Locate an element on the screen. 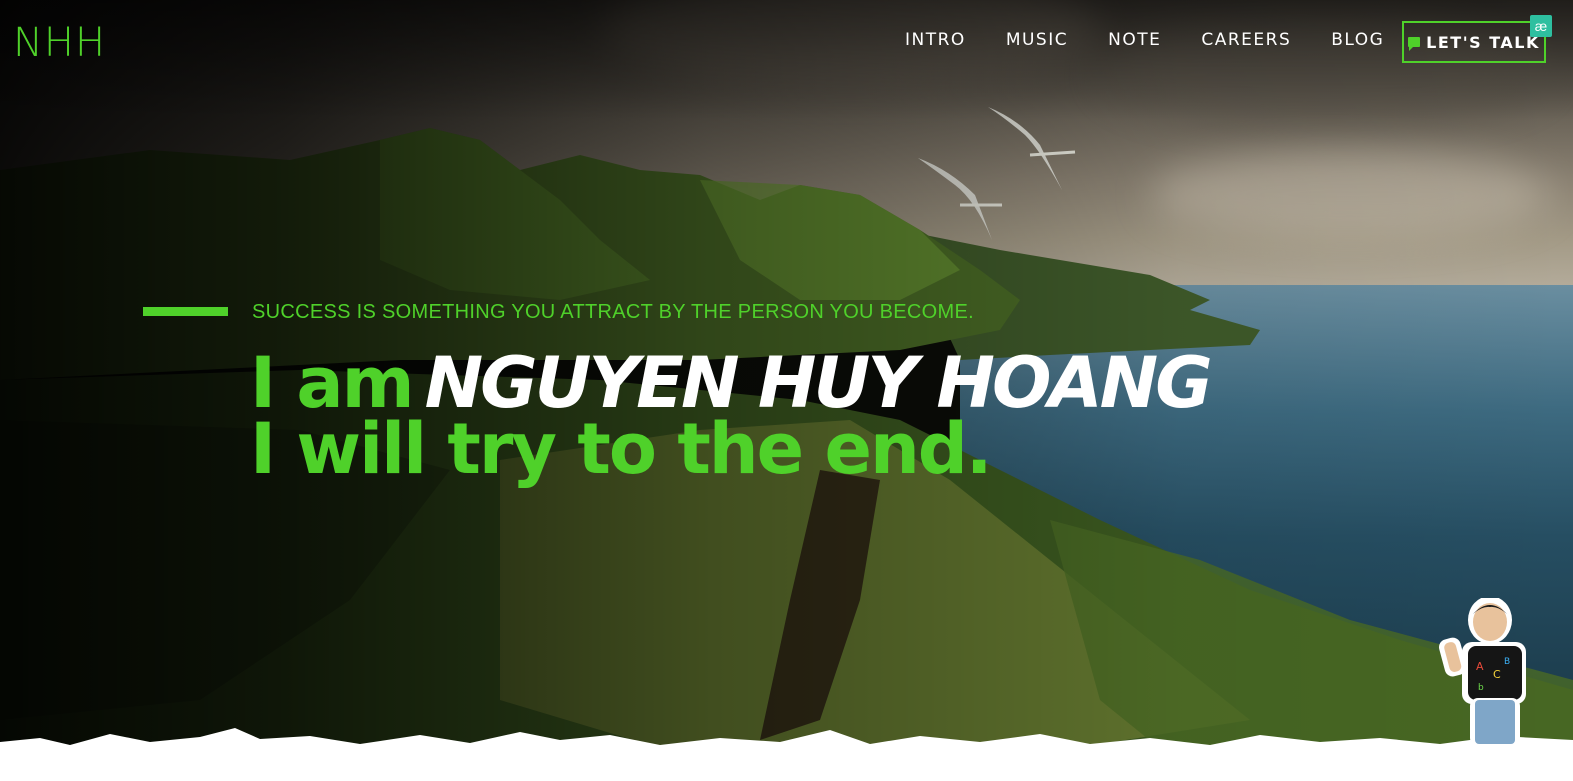 This screenshot has width=1573, height=781. nav-item-blog: BLOG is located at coordinates (1357, 40).